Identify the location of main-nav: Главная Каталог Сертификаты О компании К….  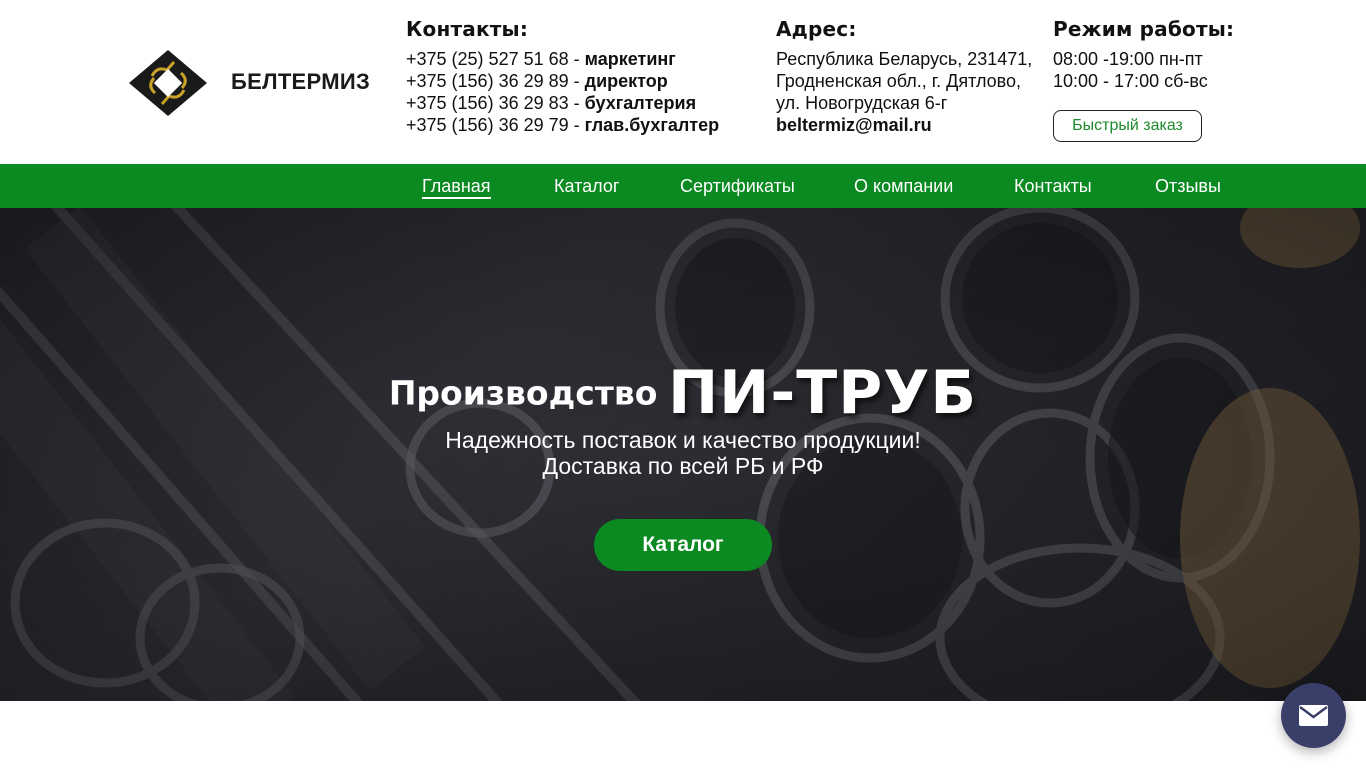
(683, 186).